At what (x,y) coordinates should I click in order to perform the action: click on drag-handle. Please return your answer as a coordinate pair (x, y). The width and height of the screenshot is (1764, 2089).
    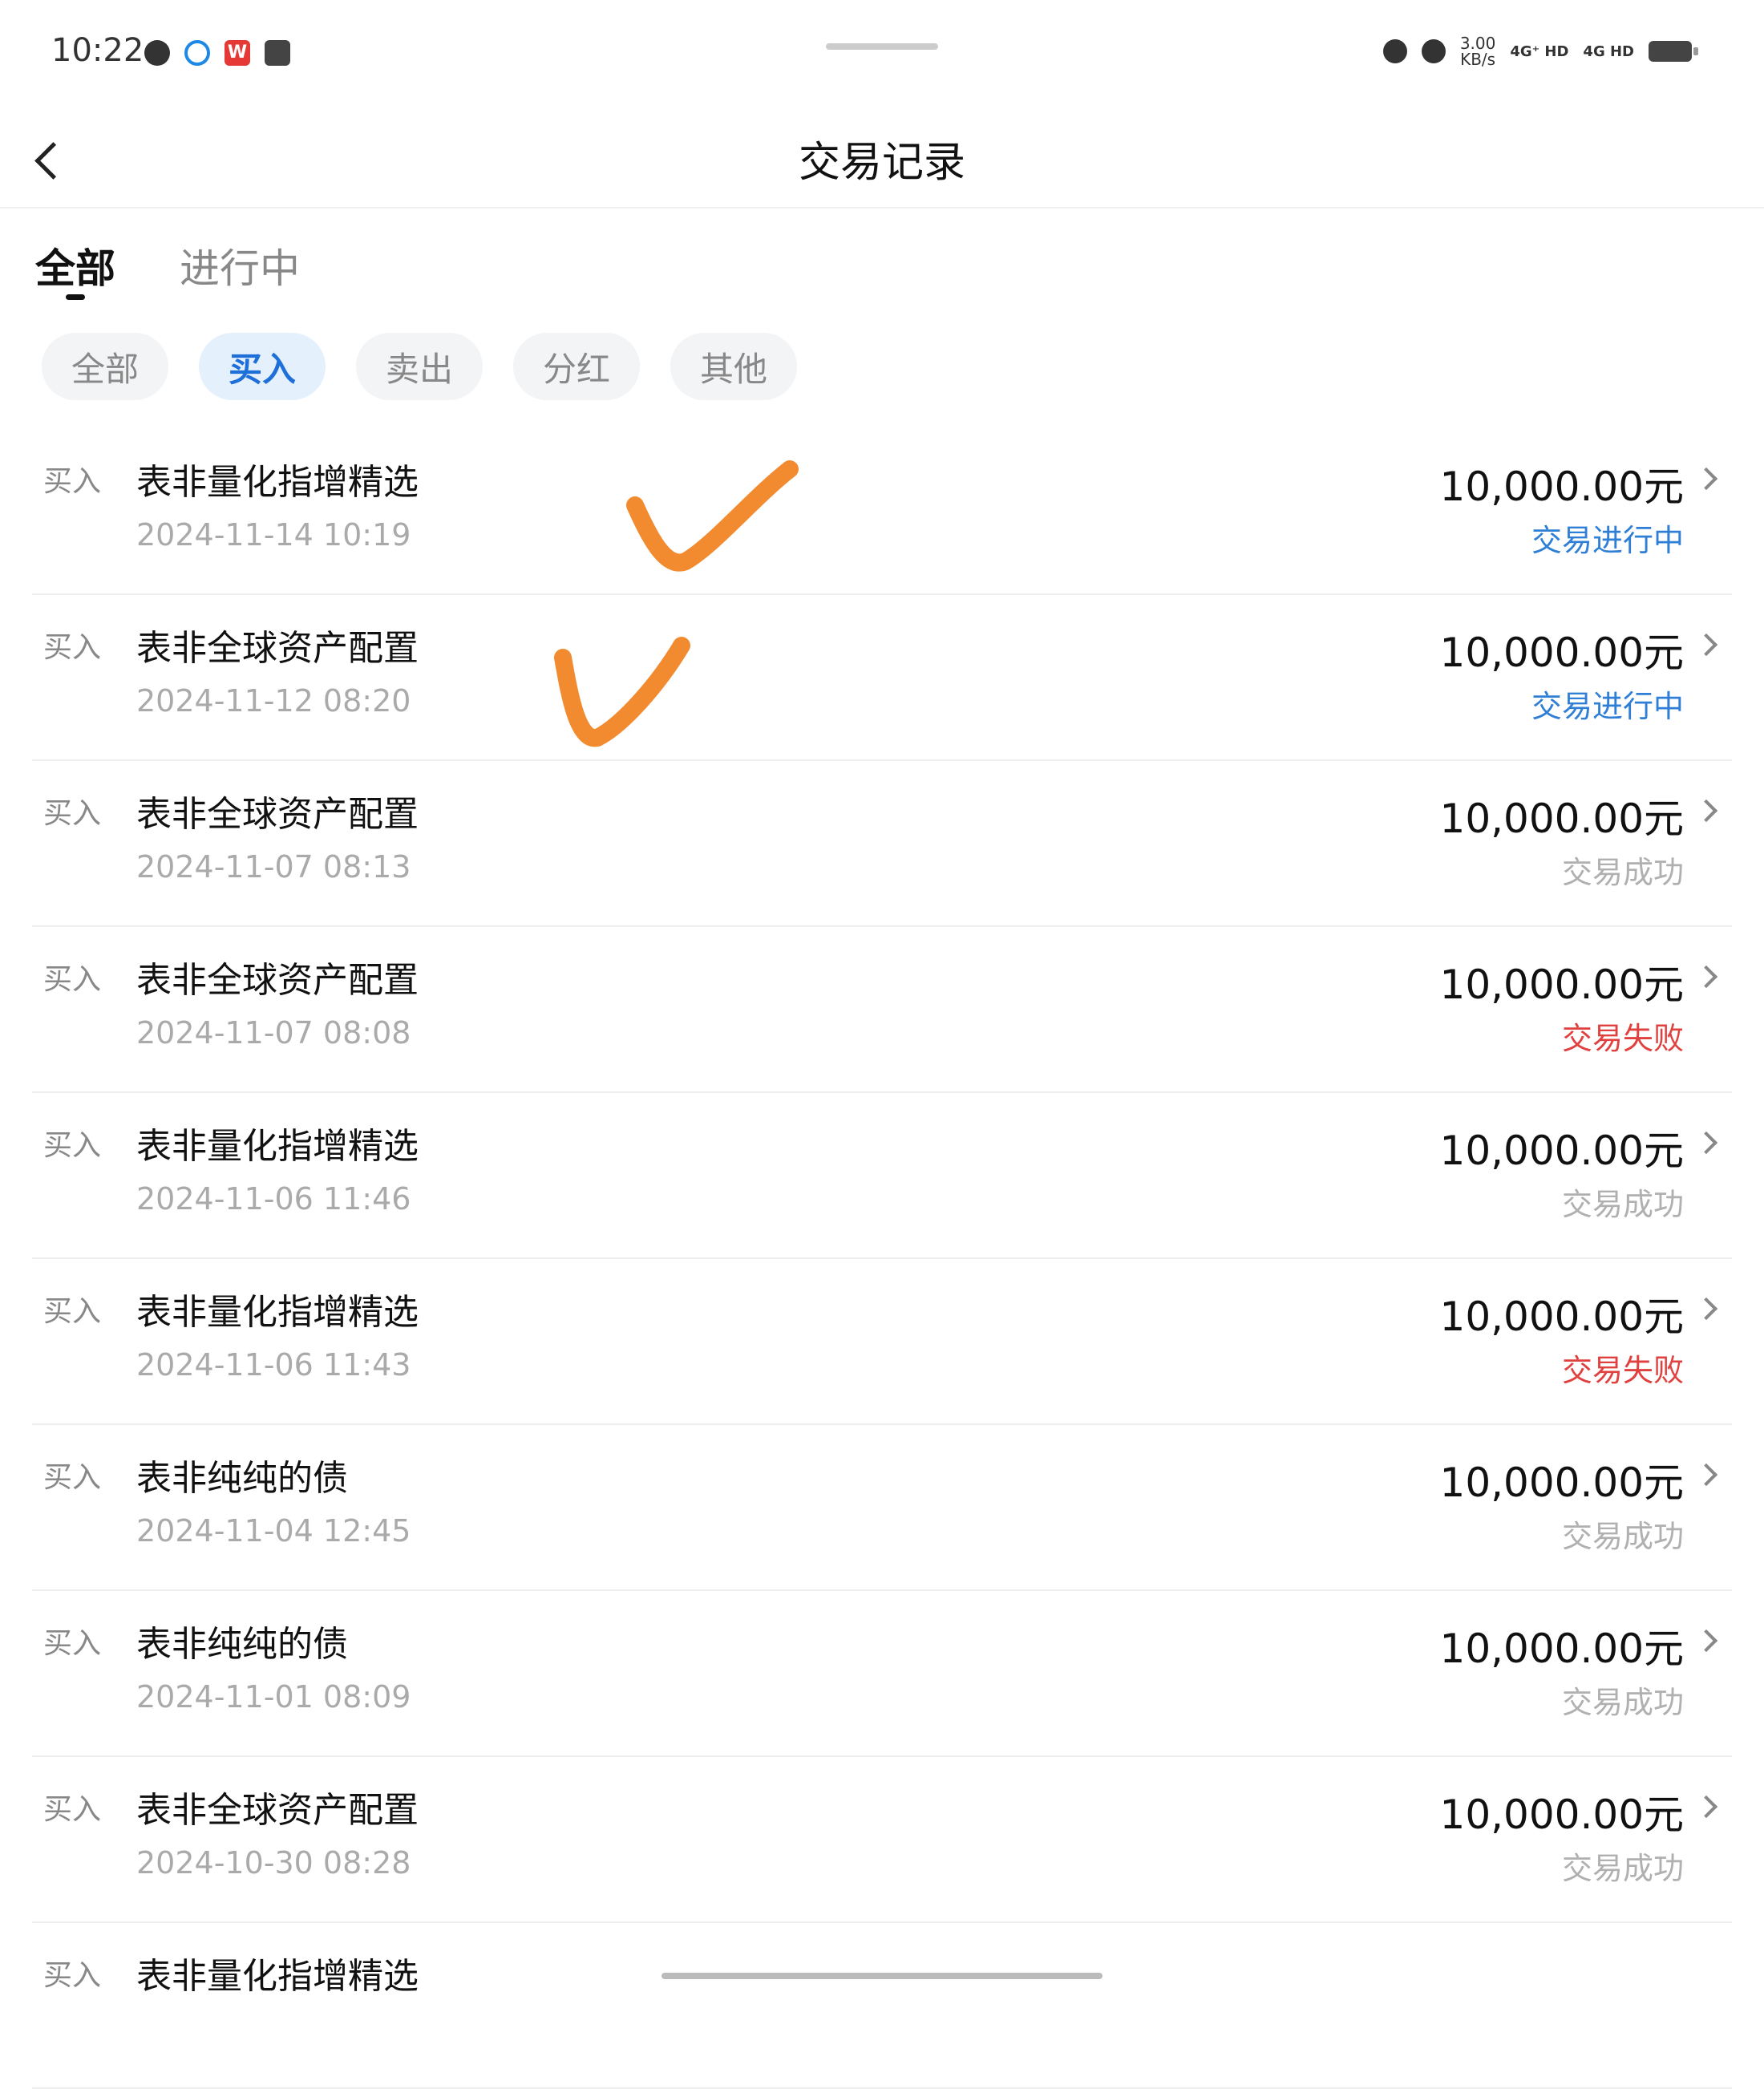
    Looking at the image, I should click on (882, 46).